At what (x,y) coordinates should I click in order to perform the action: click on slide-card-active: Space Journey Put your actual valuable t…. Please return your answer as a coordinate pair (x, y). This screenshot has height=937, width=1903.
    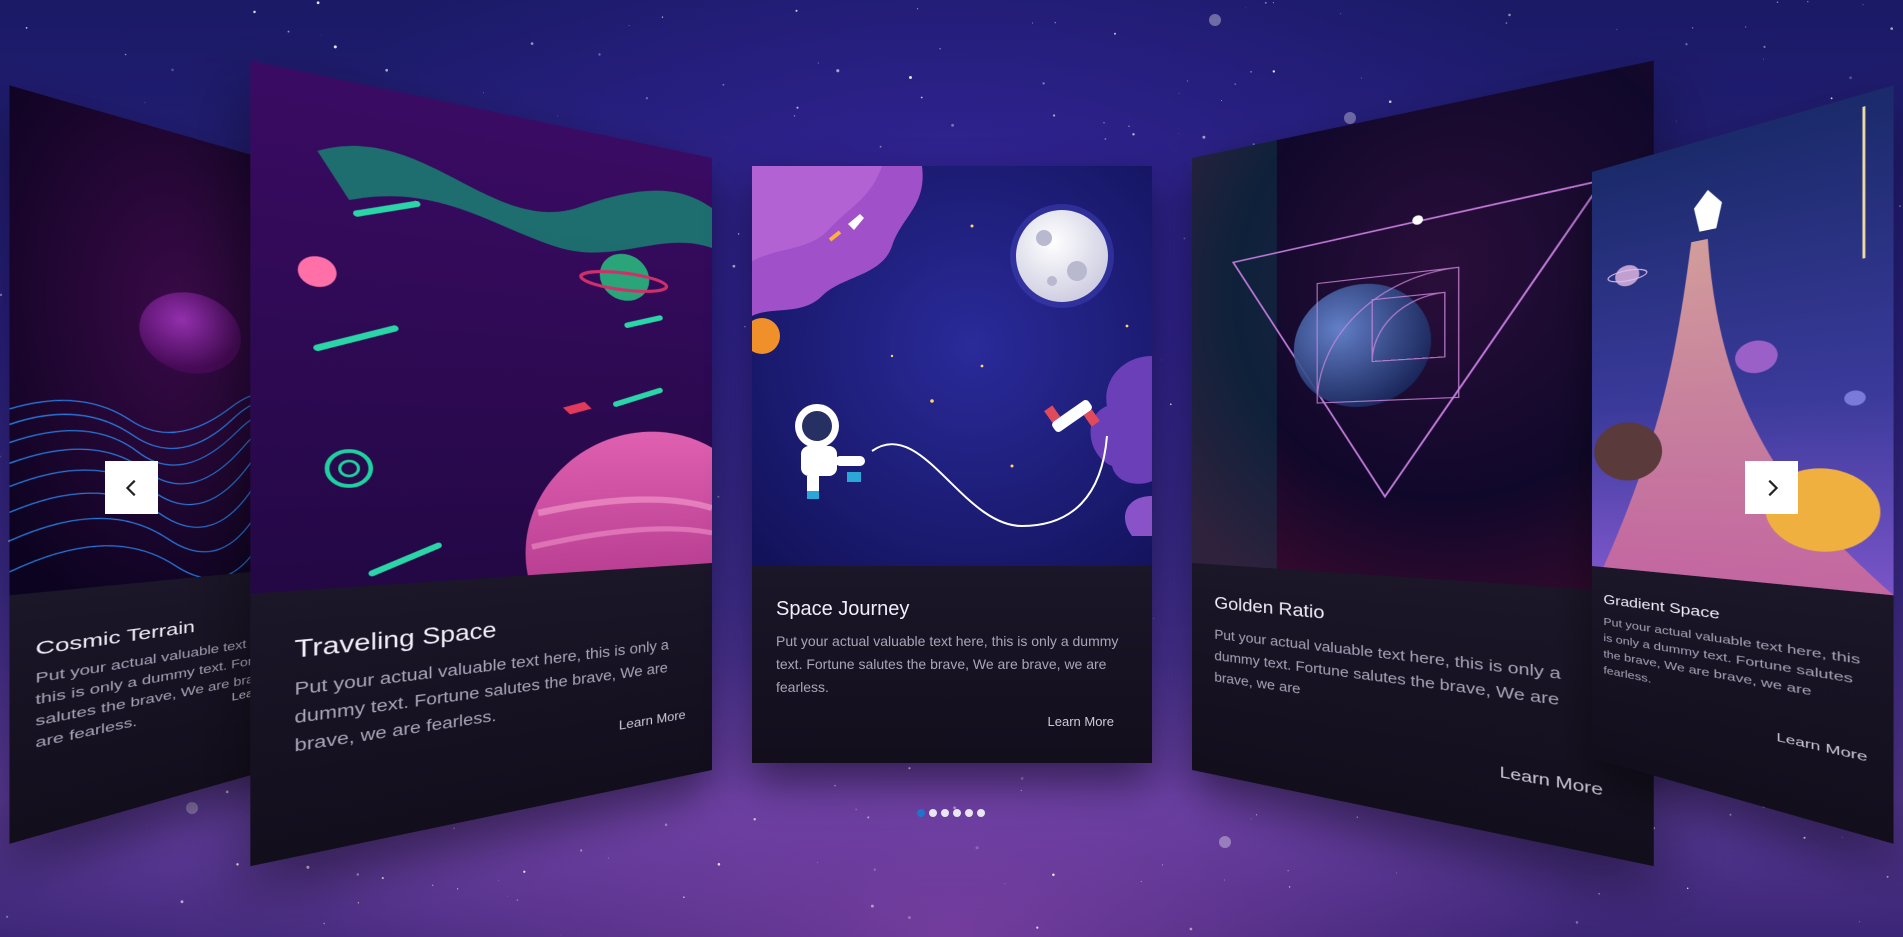
    Looking at the image, I should click on (952, 464).